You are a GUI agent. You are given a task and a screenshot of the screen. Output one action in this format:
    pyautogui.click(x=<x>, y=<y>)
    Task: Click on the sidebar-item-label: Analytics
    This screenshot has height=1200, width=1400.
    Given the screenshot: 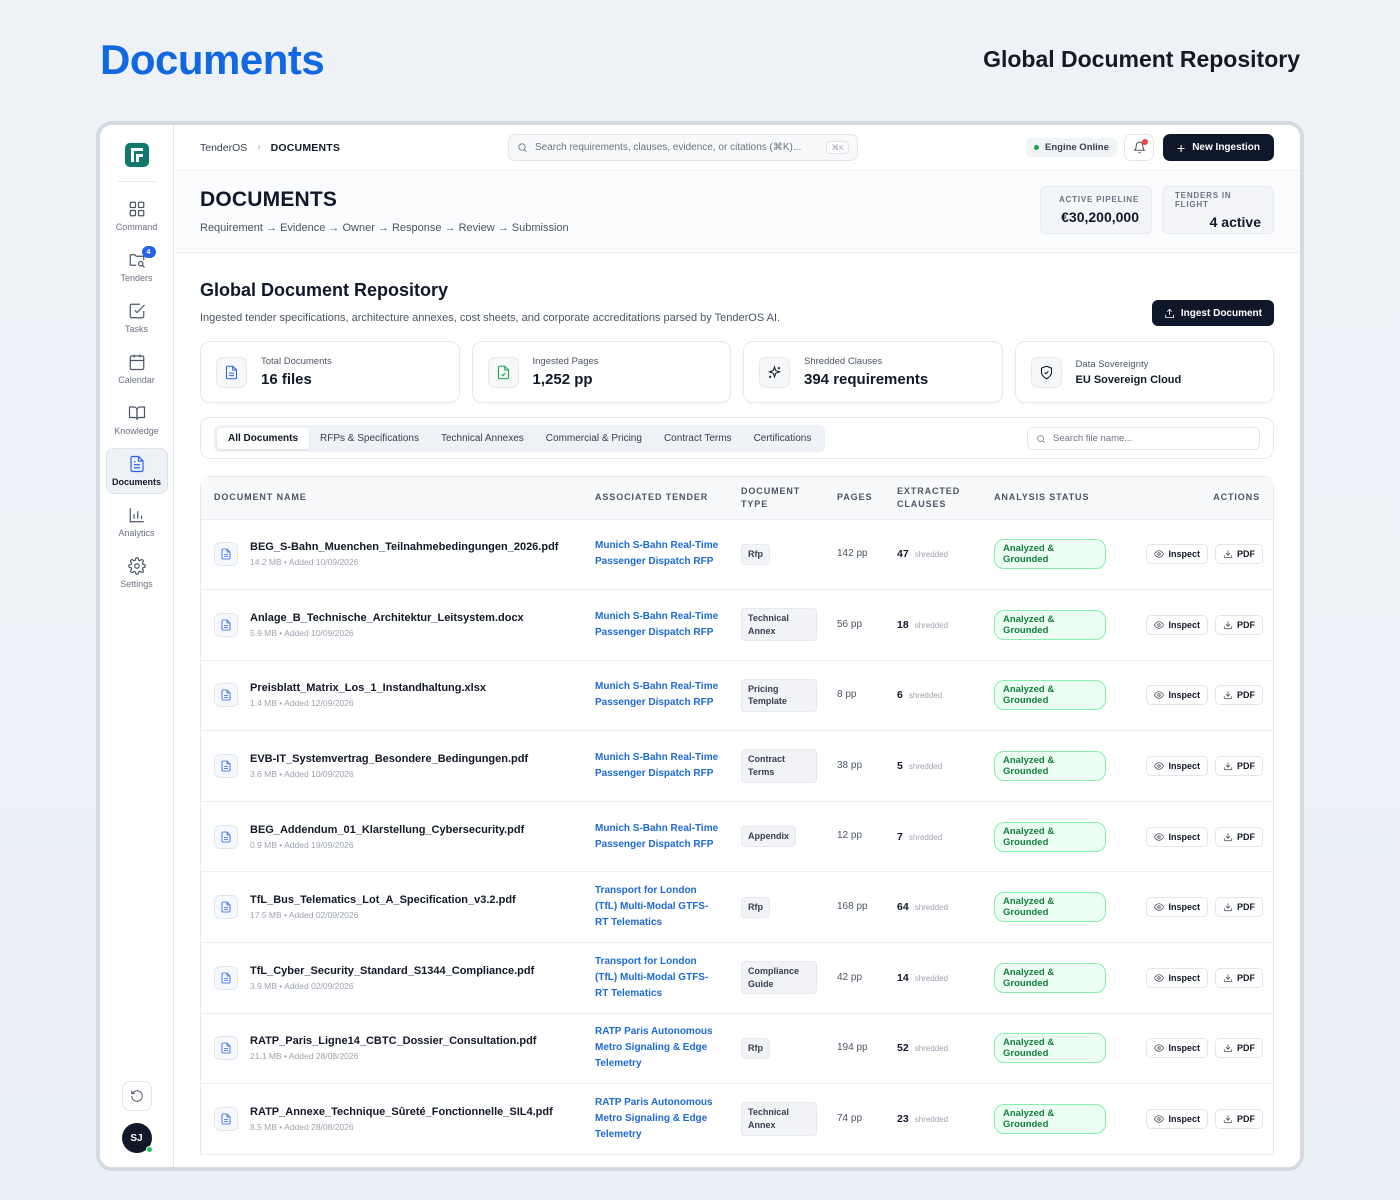 What is the action you would take?
    pyautogui.click(x=136, y=533)
    